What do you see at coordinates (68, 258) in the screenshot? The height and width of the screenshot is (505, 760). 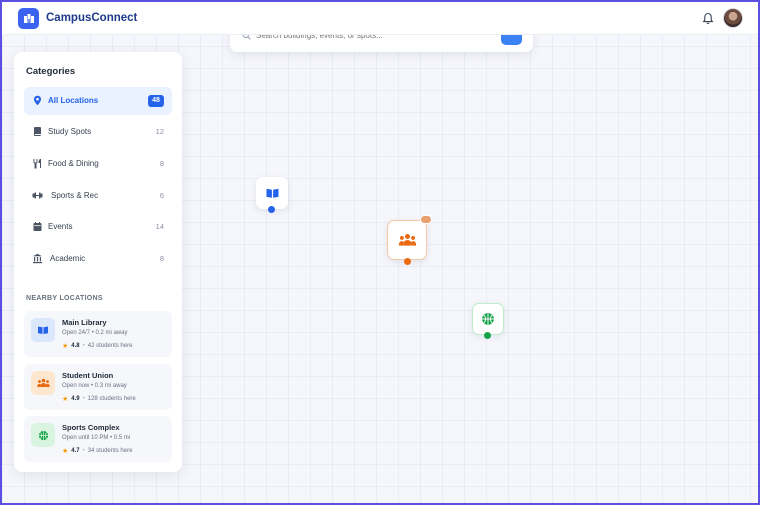 I see `category-label: Academic` at bounding box center [68, 258].